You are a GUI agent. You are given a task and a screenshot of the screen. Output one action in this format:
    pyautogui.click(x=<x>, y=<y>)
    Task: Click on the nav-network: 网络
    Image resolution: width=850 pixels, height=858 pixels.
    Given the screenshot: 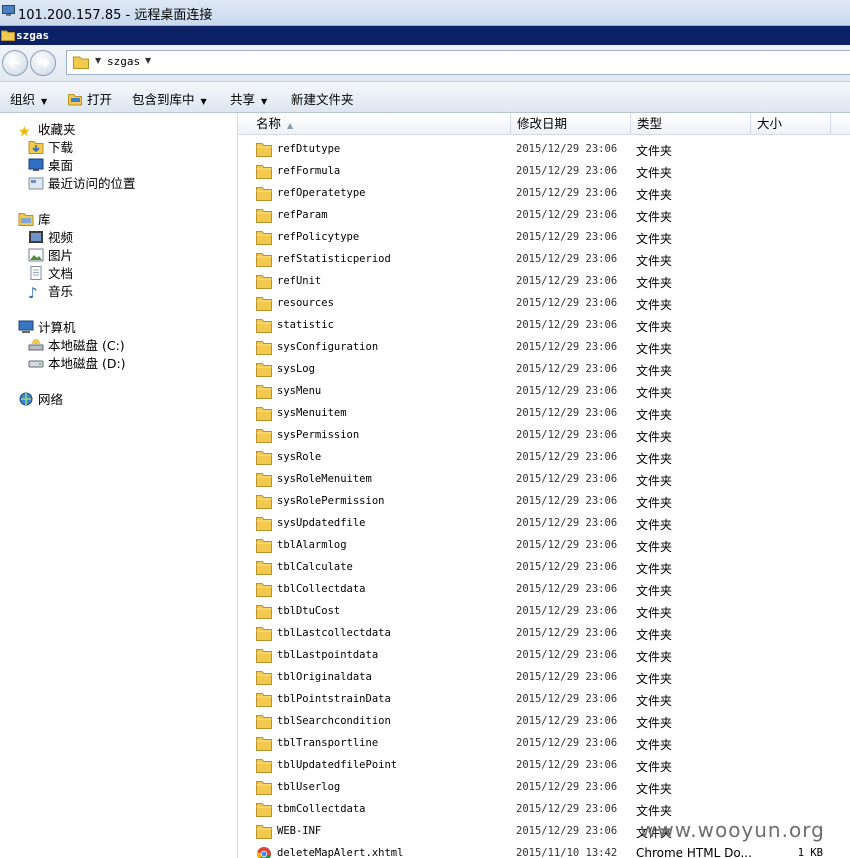 What is the action you would take?
    pyautogui.click(x=40, y=400)
    